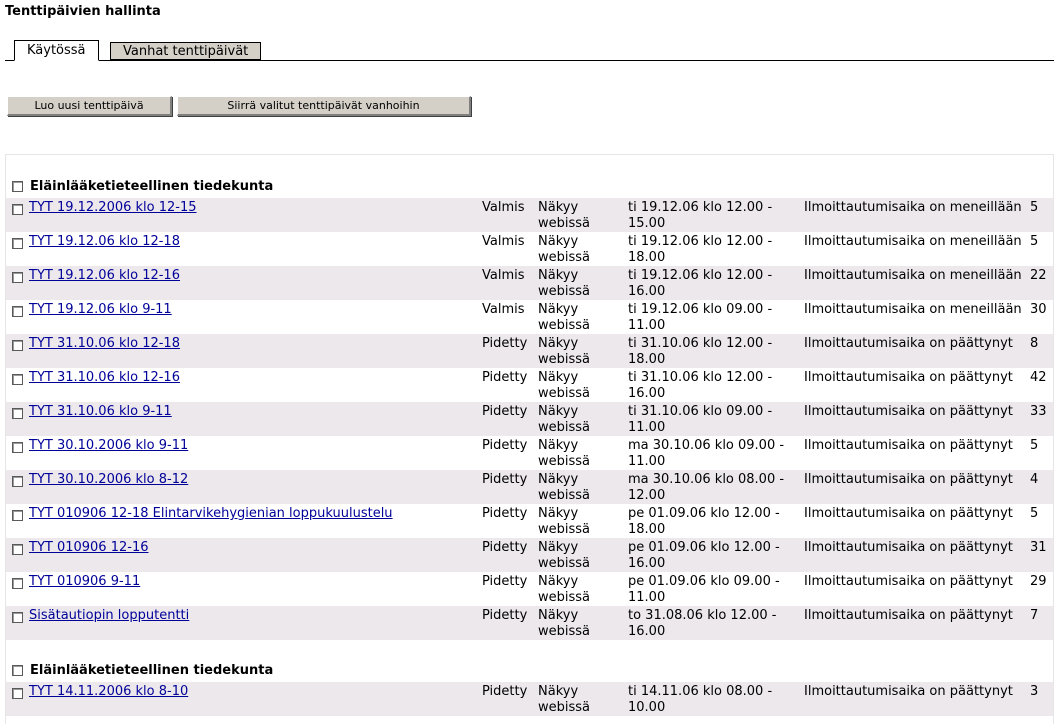 This screenshot has width=1063, height=724. Describe the element at coordinates (56, 50) in the screenshot. I see `tab-kaytossa: Käytössä` at that location.